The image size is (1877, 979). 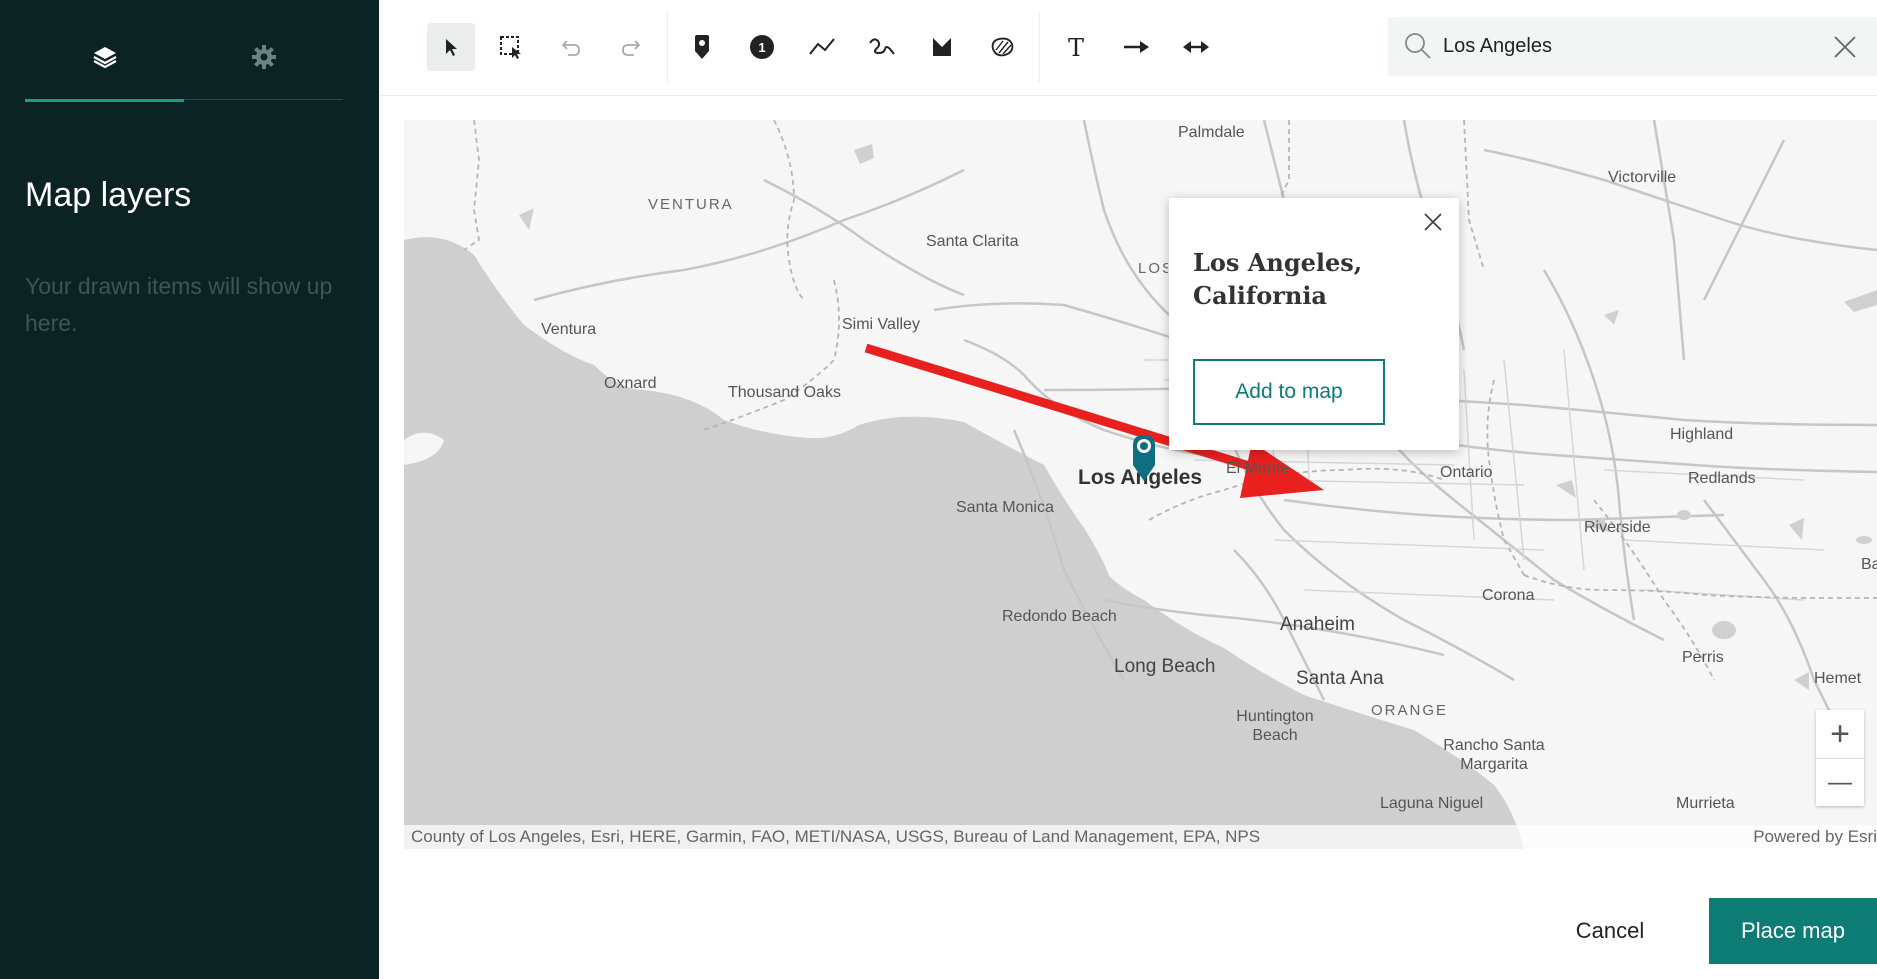 What do you see at coordinates (1610, 931) in the screenshot?
I see `cancel-button: Cancel` at bounding box center [1610, 931].